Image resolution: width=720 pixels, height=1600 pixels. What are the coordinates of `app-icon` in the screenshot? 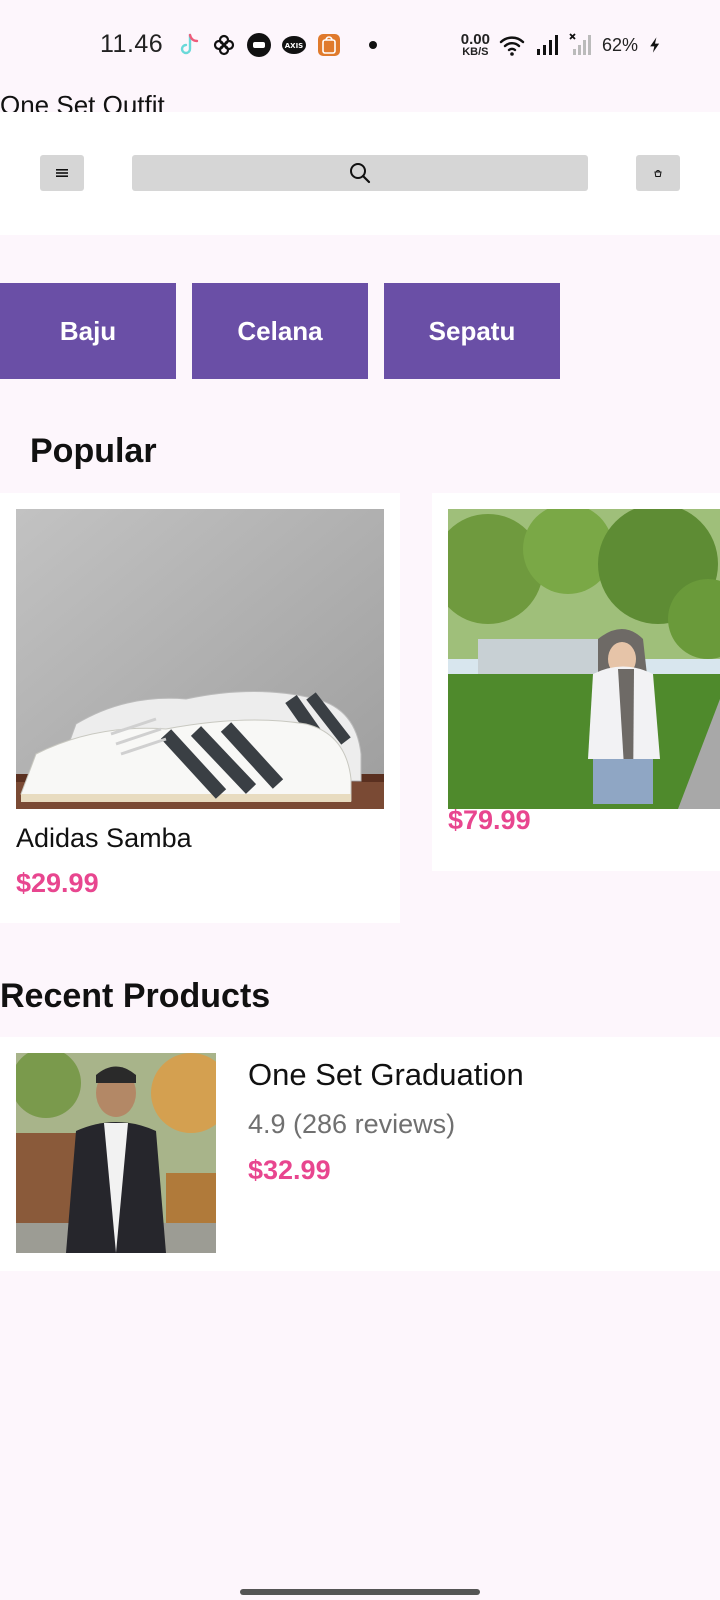 It's located at (259, 45).